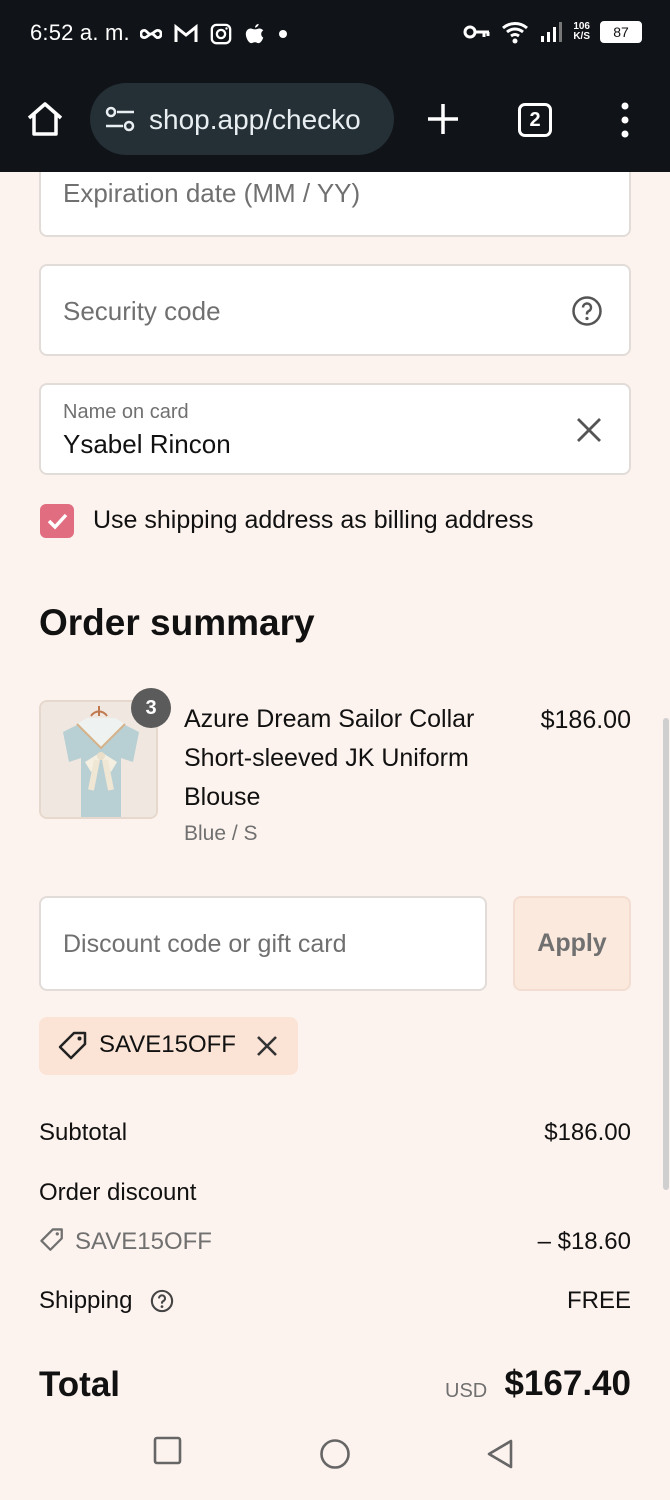 The image size is (670, 1500). What do you see at coordinates (255, 119) in the screenshot?
I see `url-text: shop.app/checko` at bounding box center [255, 119].